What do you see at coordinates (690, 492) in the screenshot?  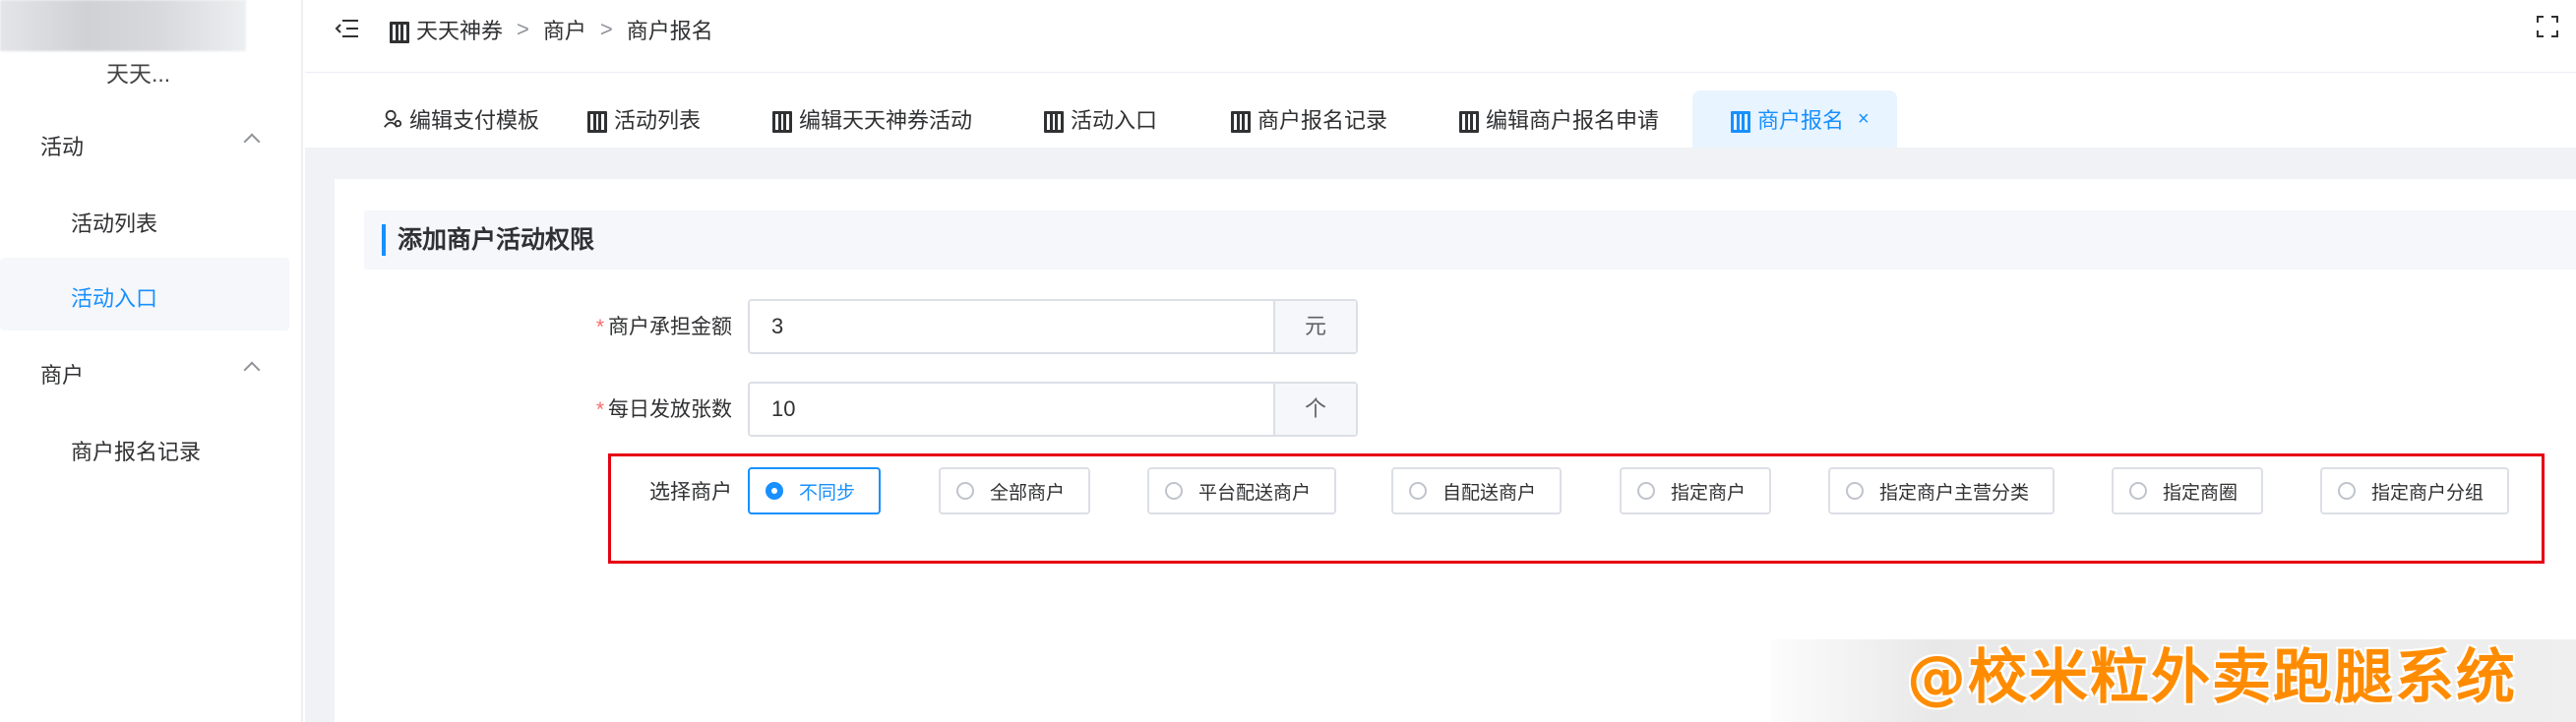 I see `select-merchant-label: 选择商户` at bounding box center [690, 492].